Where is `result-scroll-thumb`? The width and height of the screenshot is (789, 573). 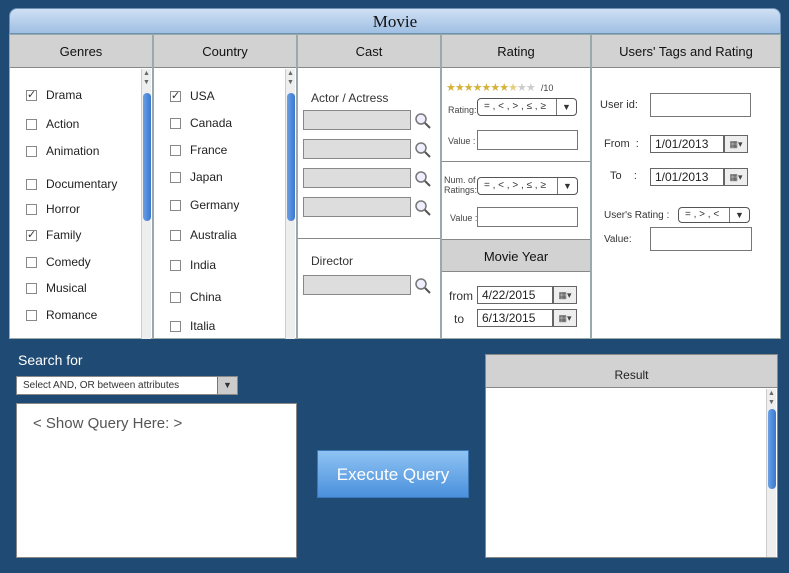
result-scroll-thumb is located at coordinates (772, 449).